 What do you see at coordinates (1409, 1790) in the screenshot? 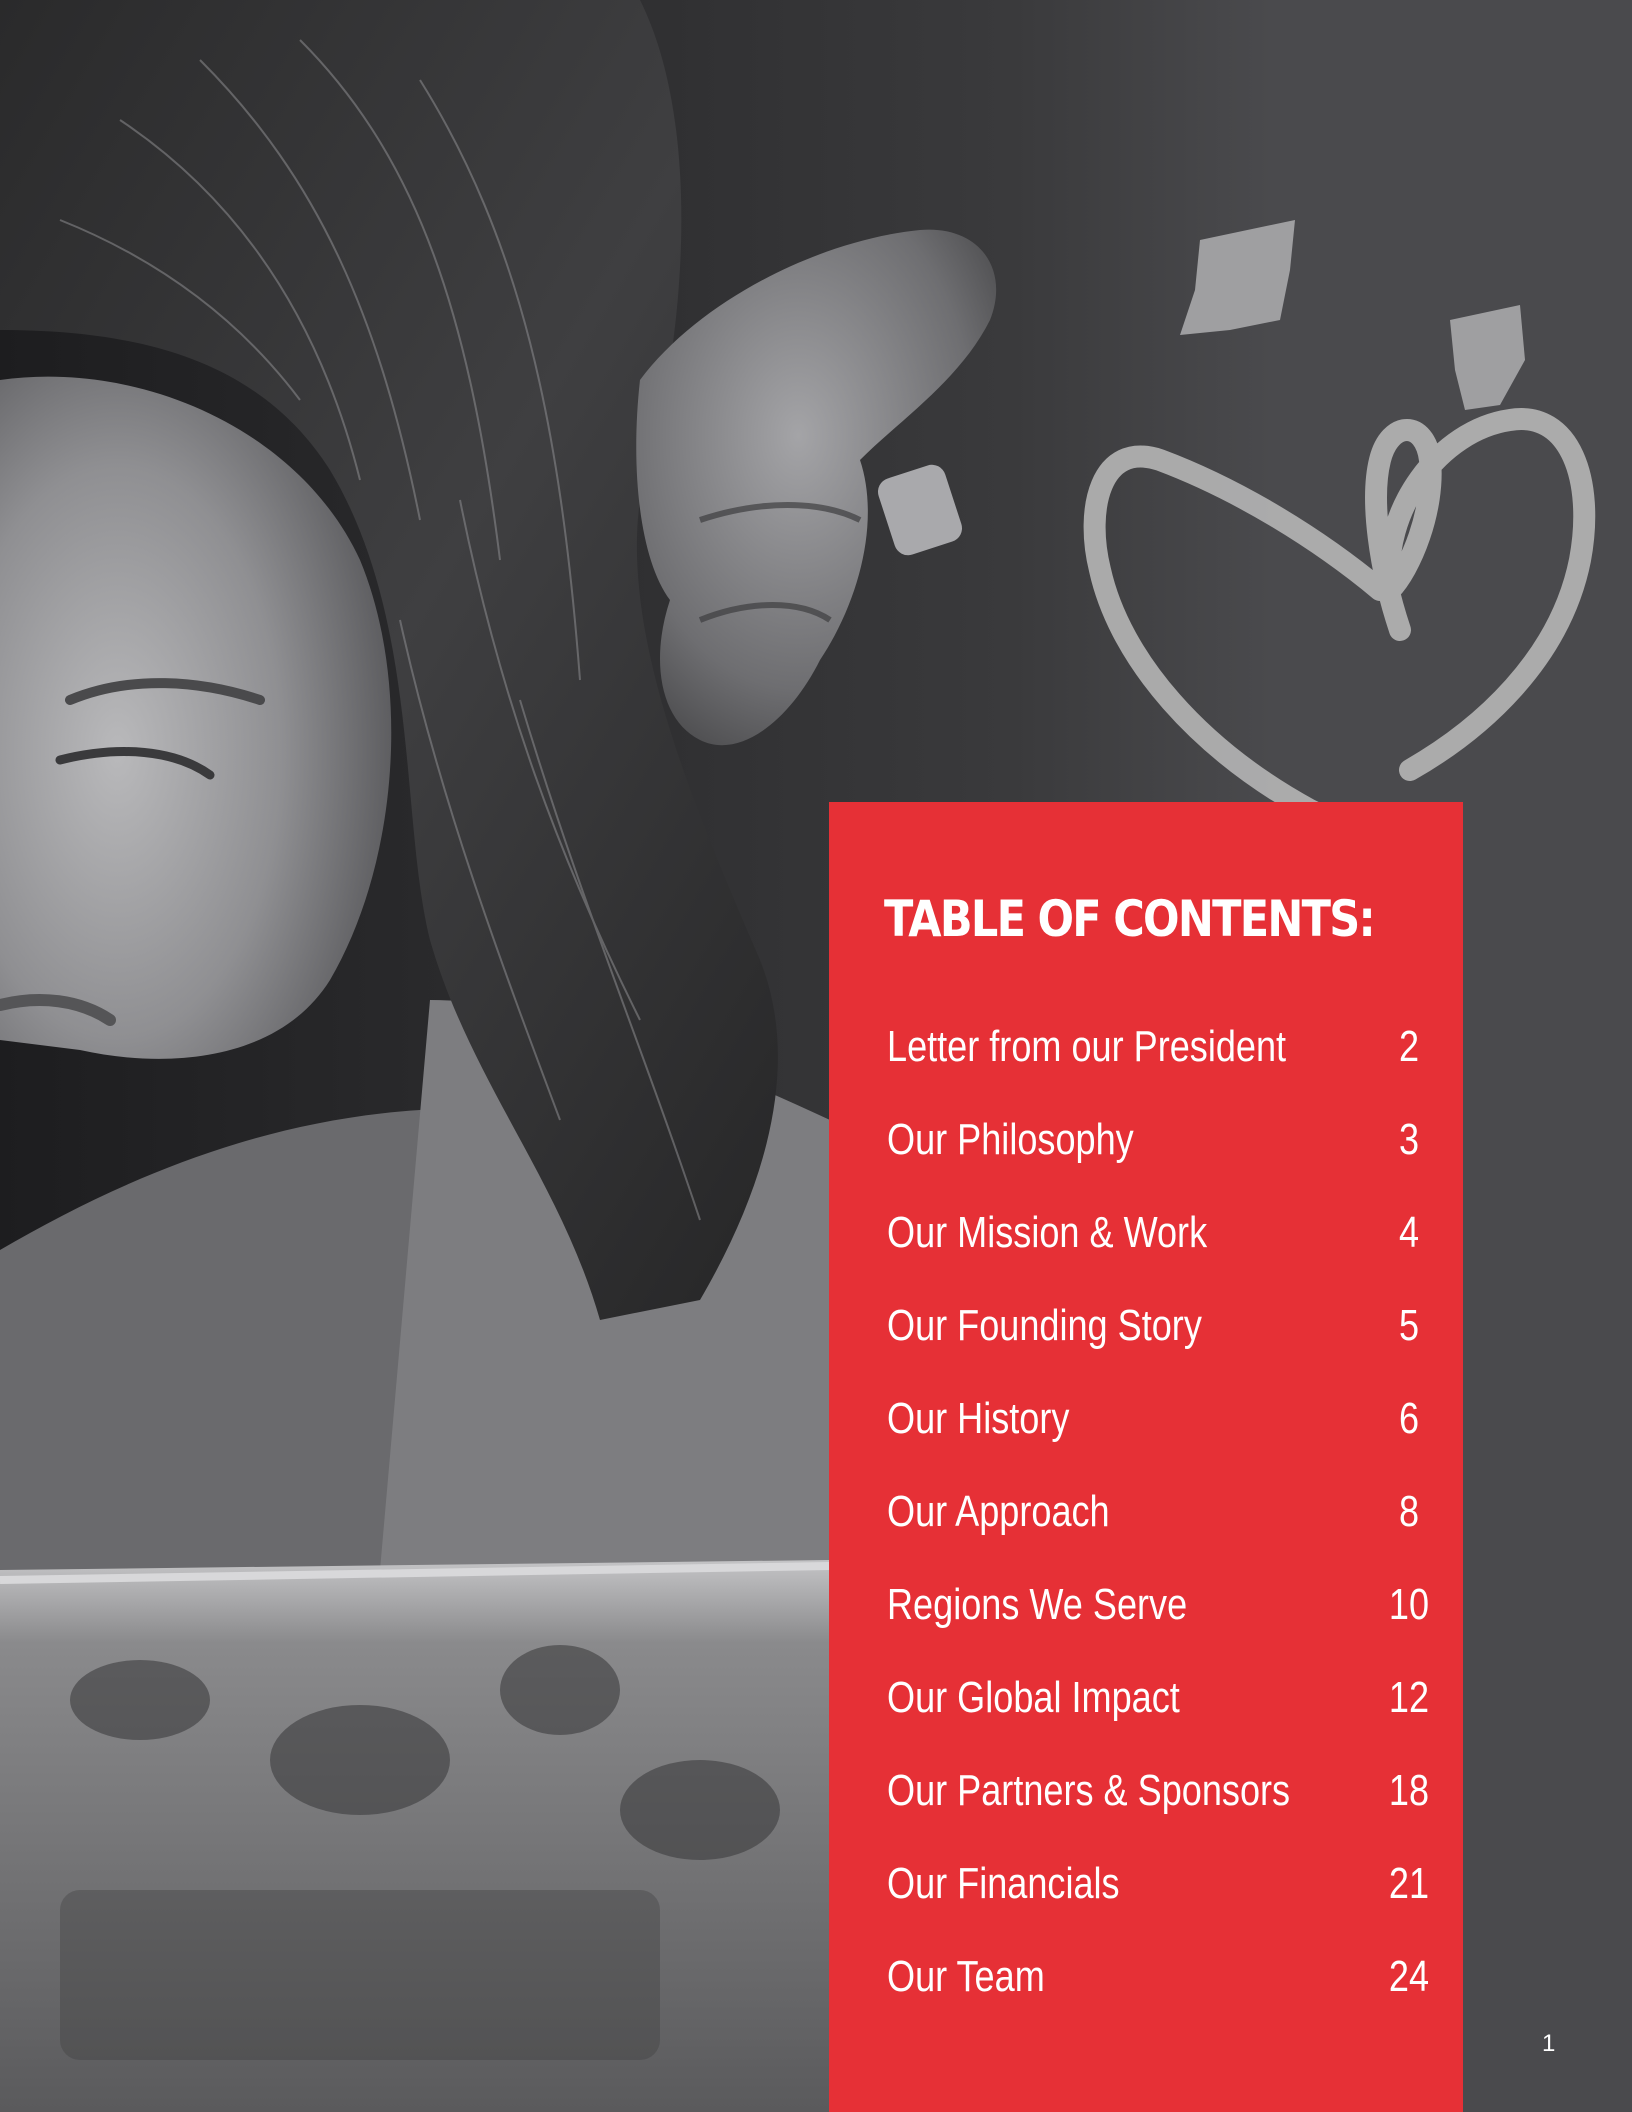
I see `toc-entry-page: 18` at bounding box center [1409, 1790].